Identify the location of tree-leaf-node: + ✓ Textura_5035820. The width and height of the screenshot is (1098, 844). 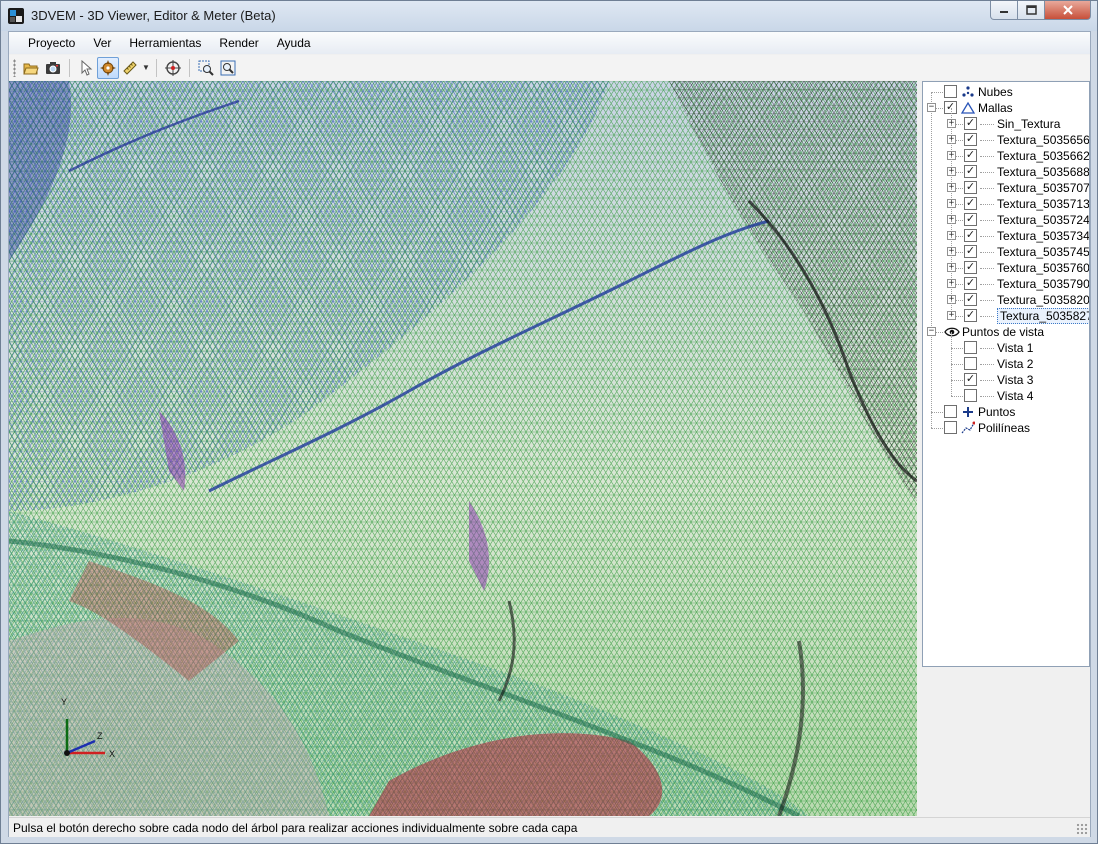
(1006, 296).